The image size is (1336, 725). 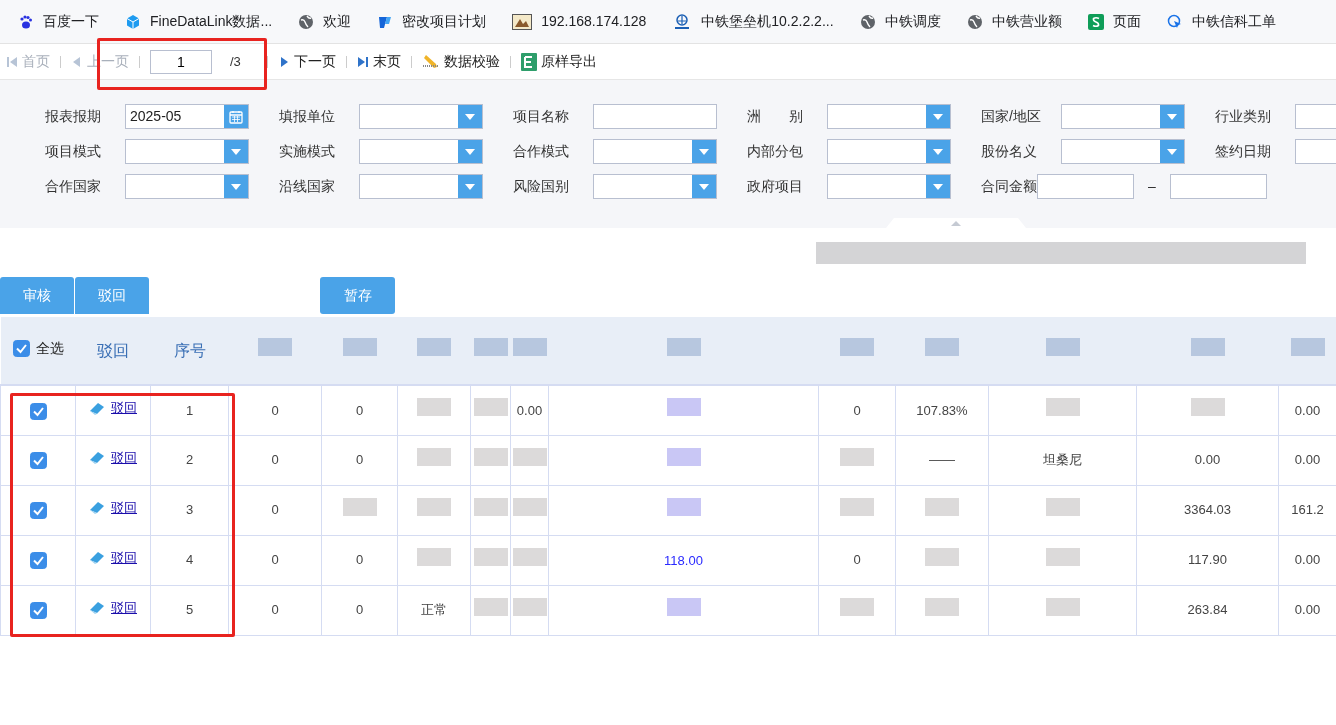 What do you see at coordinates (579, 21) in the screenshot?
I see `bookmark-link: 192.168.174.128` at bounding box center [579, 21].